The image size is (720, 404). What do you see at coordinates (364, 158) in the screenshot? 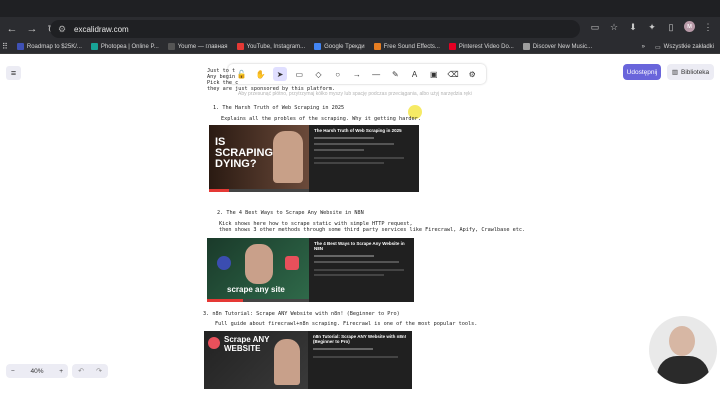
I see `video-details-panel: The Harsh Truth of Web Scraping in 2025` at bounding box center [364, 158].